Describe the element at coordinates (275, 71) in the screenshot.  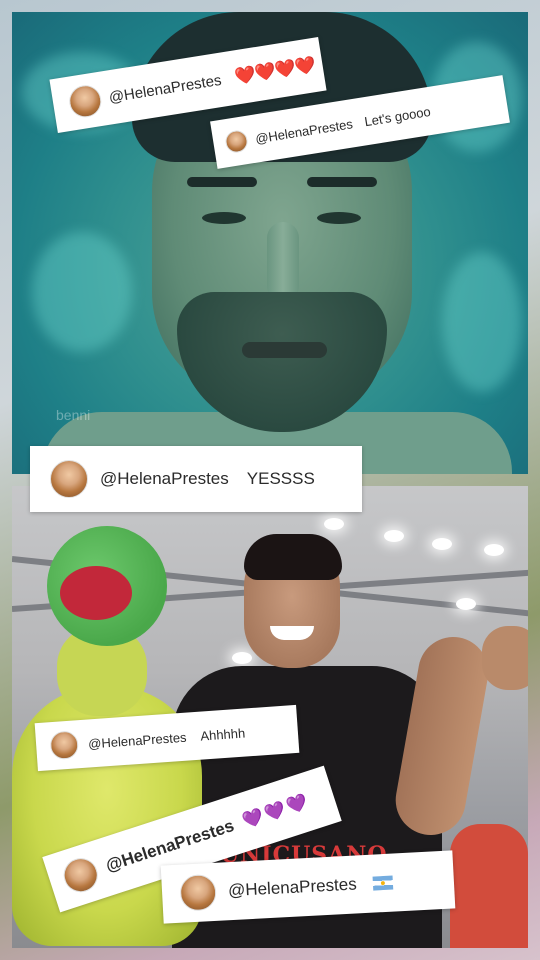
I see `heart-icons: ❤️❤️❤️❤️` at that location.